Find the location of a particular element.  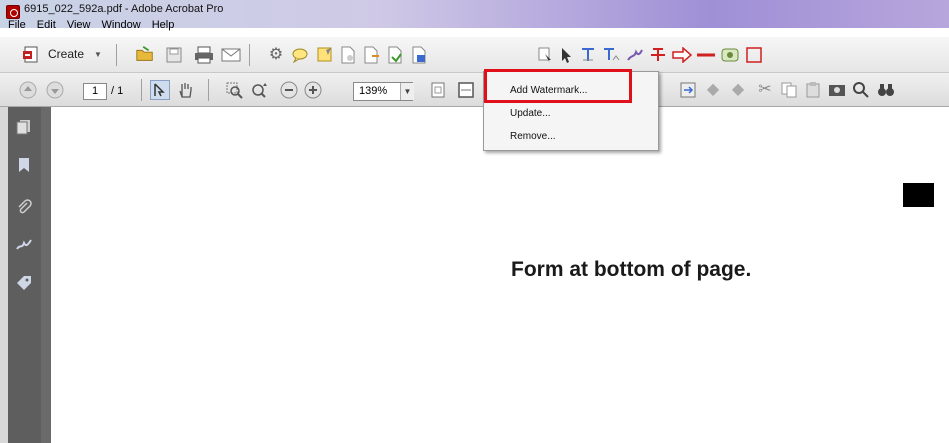

menu-window: Window is located at coordinates (121, 25).